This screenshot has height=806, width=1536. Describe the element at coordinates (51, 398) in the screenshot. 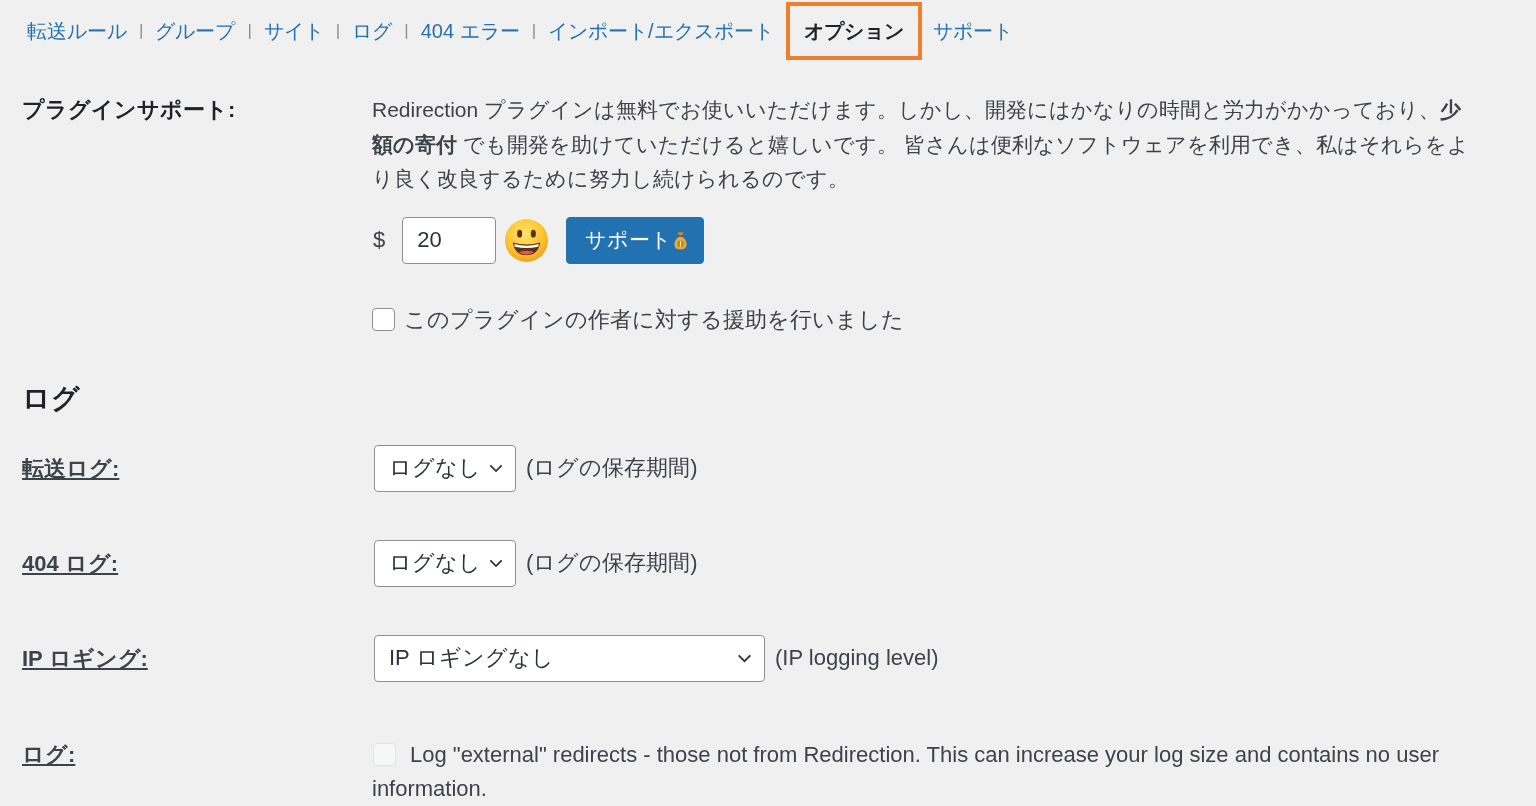

I see `section-heading: ログ` at that location.